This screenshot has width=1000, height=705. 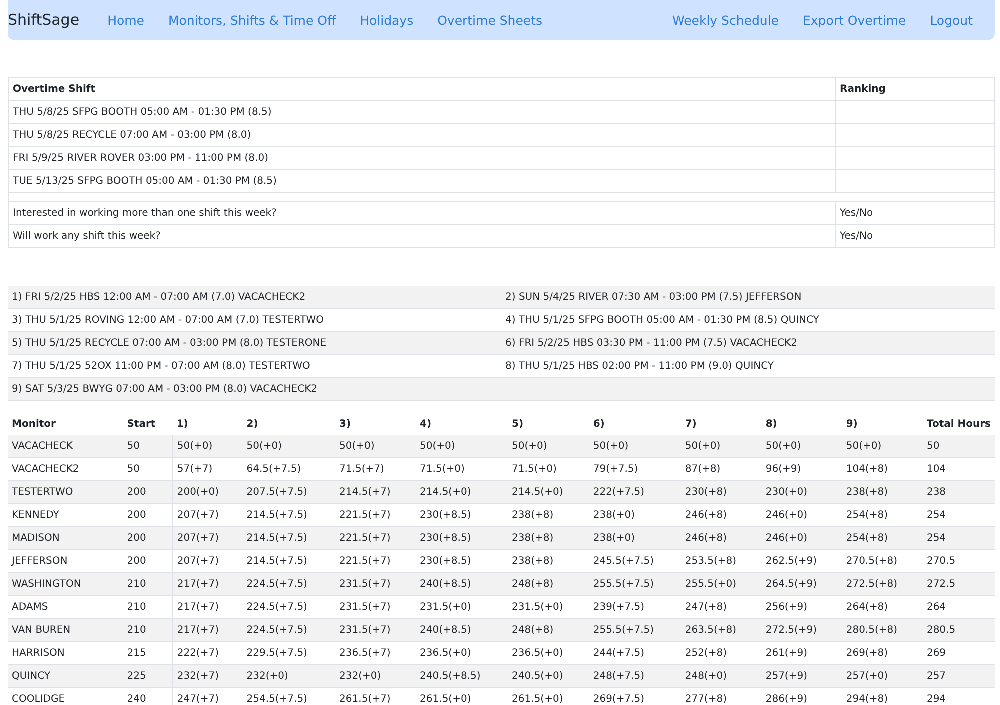 I want to click on nav-link: Monitors, Shifts & Time Off, so click(x=252, y=20).